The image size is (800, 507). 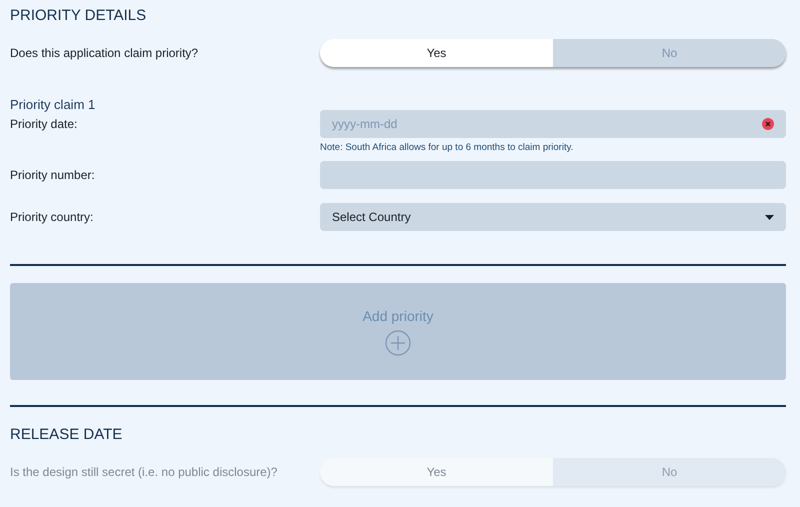 I want to click on field-label: Priority date:, so click(x=44, y=123).